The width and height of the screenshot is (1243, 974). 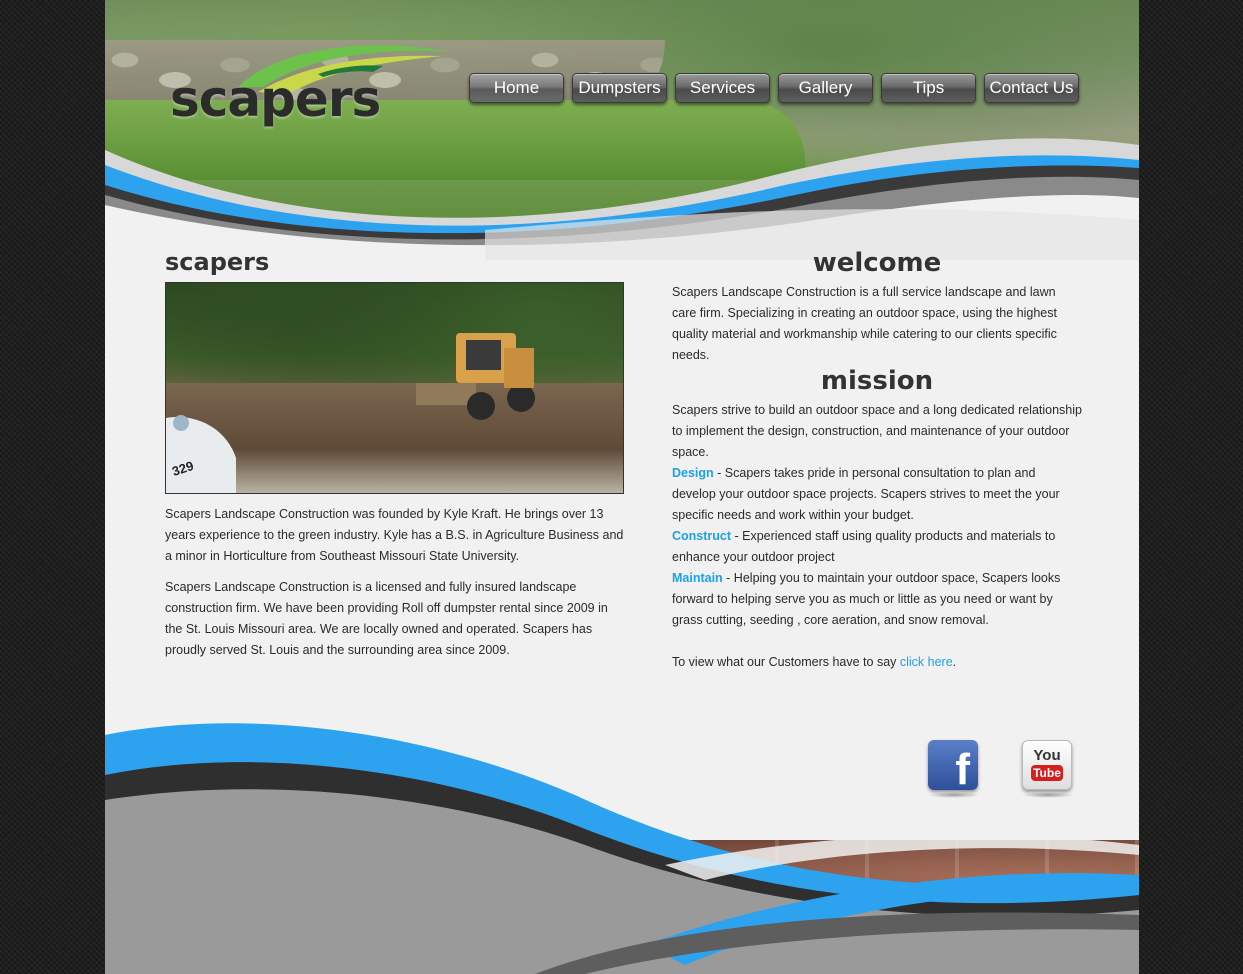 What do you see at coordinates (928, 88) in the screenshot?
I see `nav-tips: Tips` at bounding box center [928, 88].